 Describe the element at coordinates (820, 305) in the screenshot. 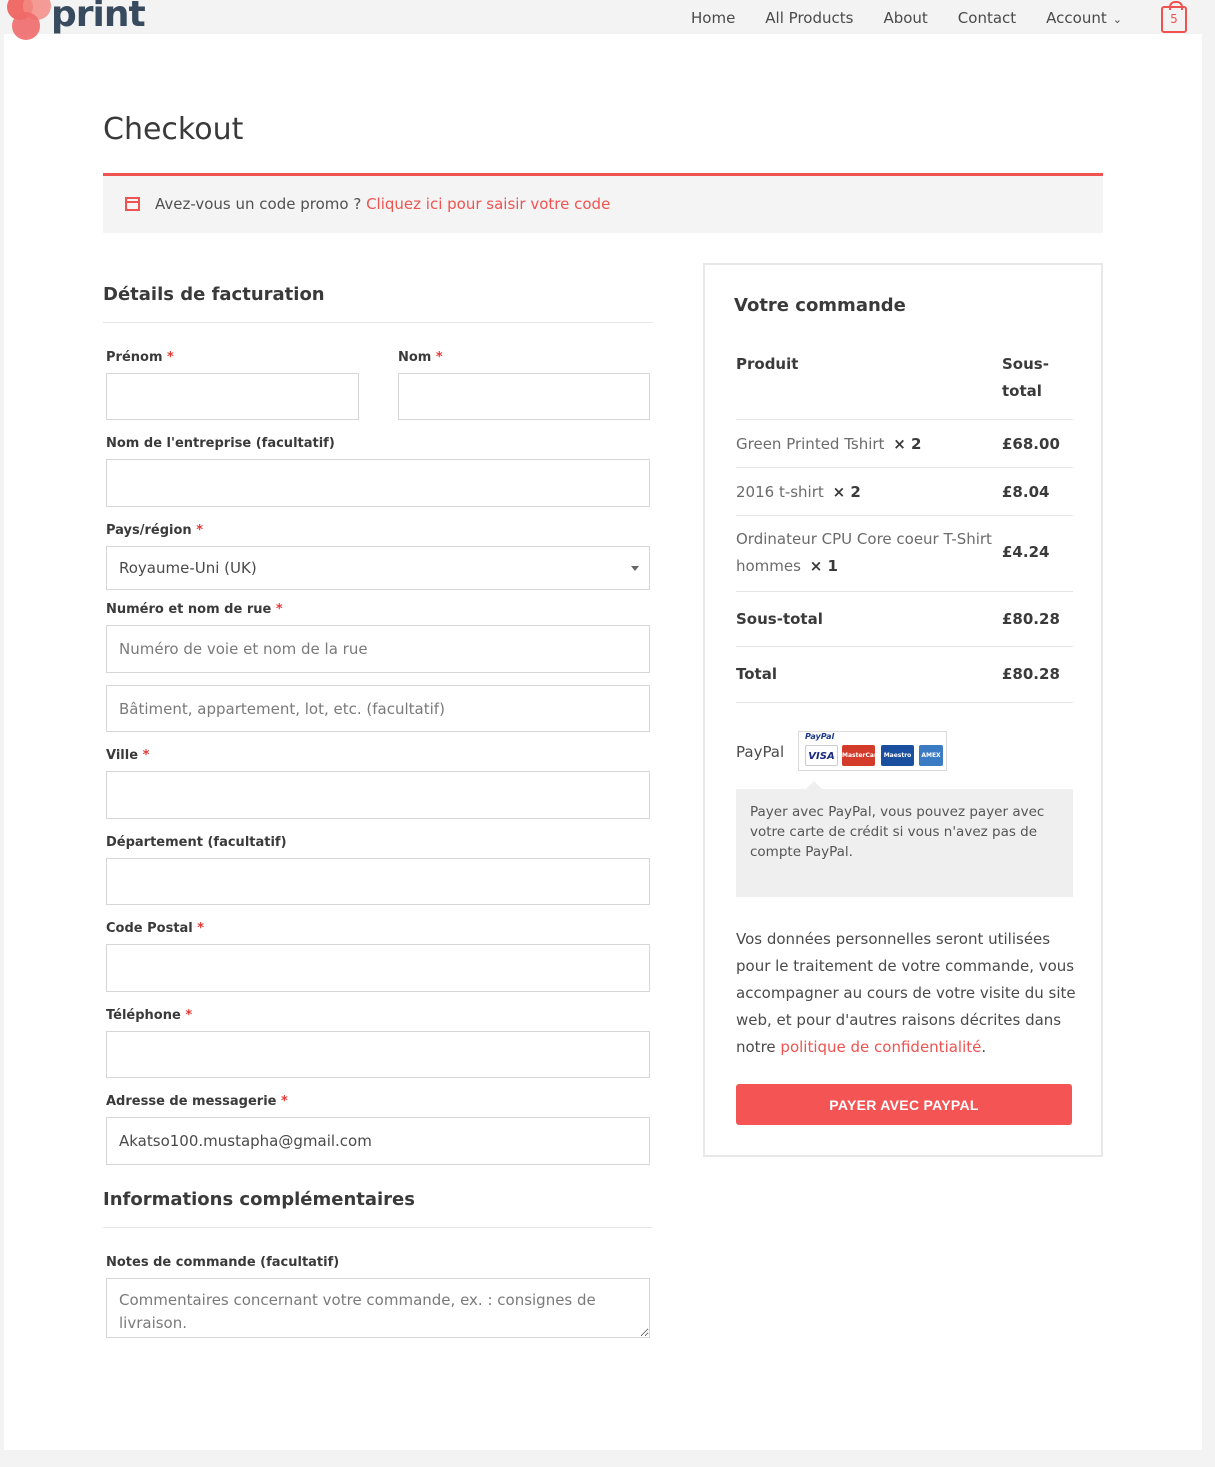

I see `order-title: Votre commande` at that location.